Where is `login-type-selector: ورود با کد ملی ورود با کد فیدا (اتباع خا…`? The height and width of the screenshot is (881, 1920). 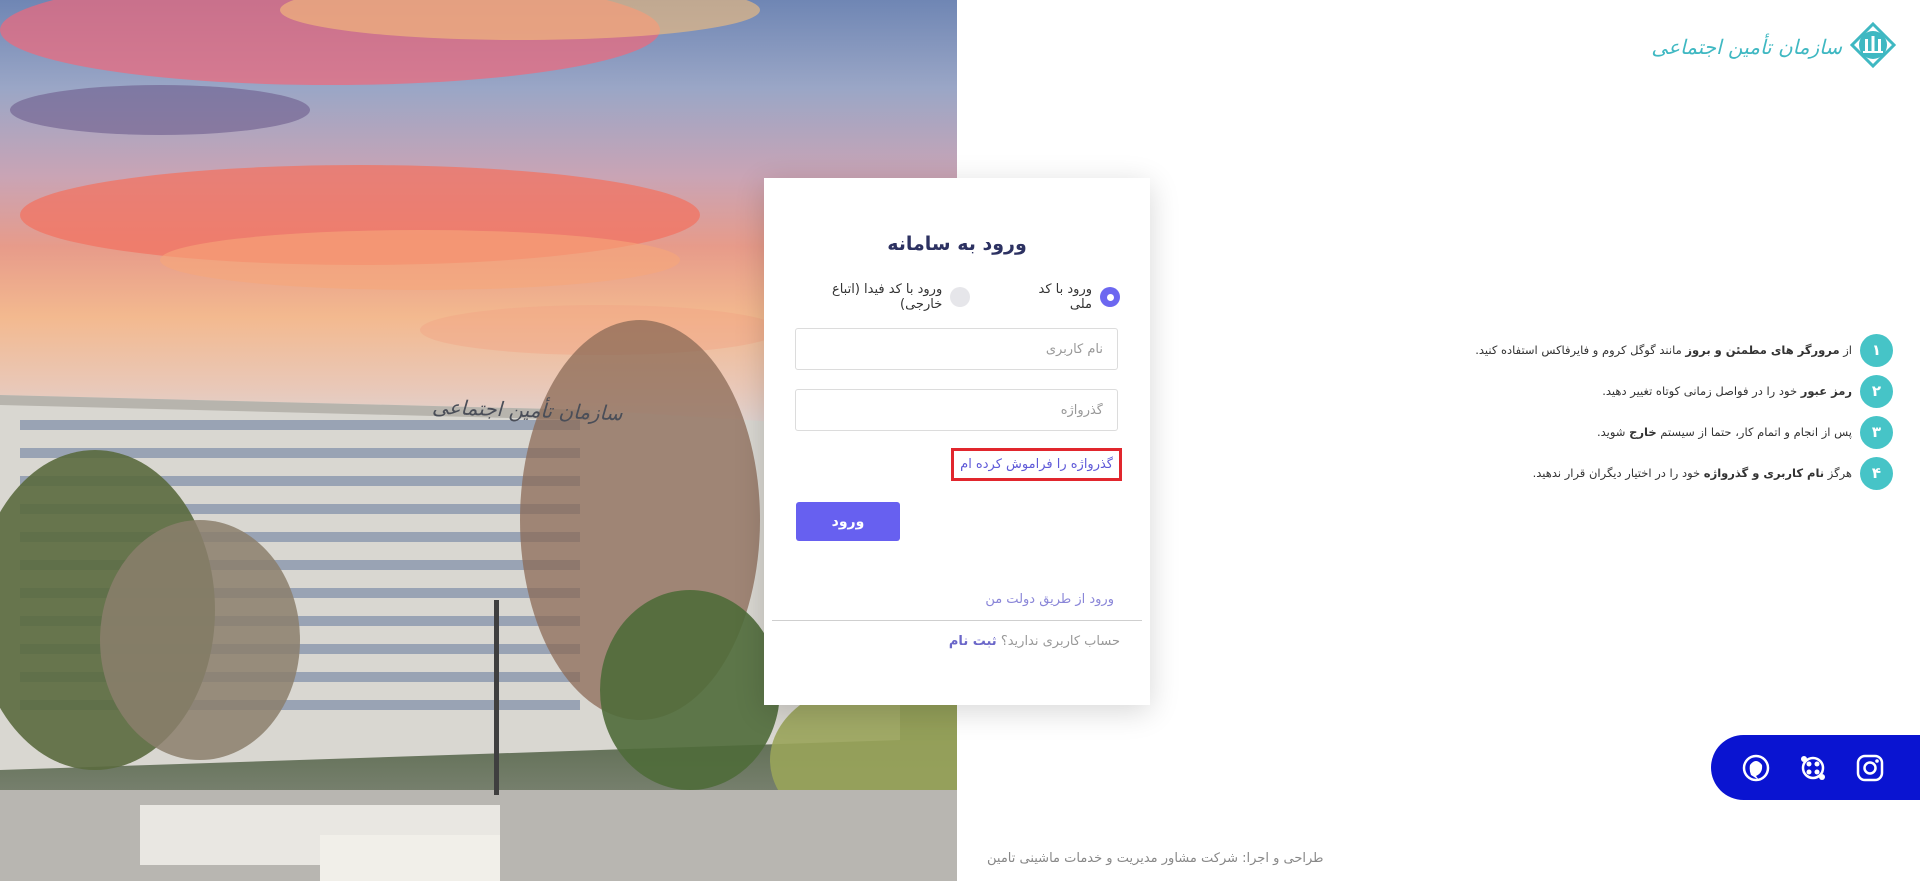 login-type-selector: ورود با کد ملی ورود با کد فیدا (اتباع خا… is located at coordinates (957, 297).